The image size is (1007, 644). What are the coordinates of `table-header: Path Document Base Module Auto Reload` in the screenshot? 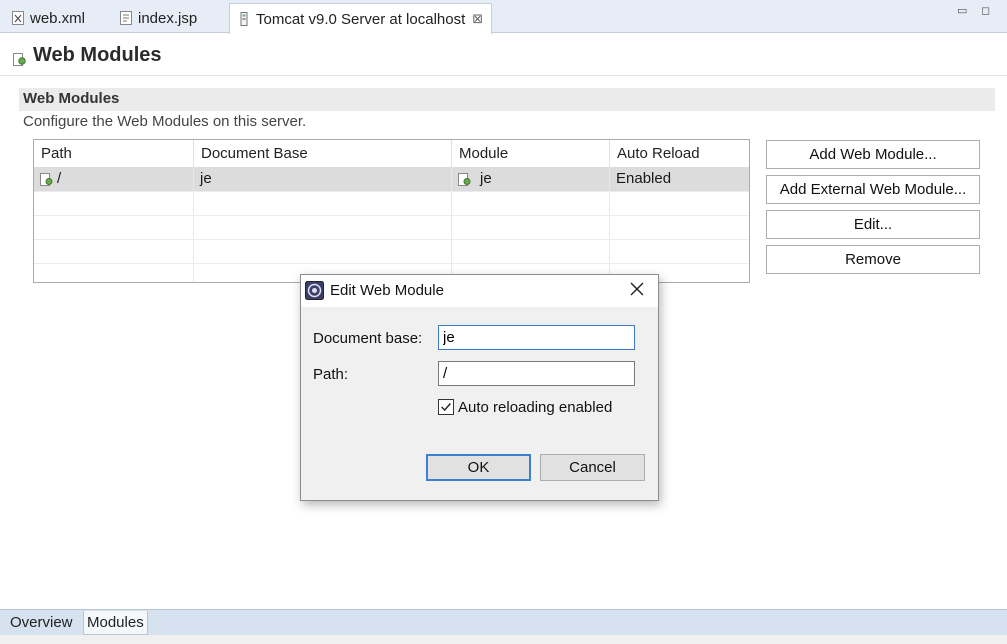 It's located at (391, 153).